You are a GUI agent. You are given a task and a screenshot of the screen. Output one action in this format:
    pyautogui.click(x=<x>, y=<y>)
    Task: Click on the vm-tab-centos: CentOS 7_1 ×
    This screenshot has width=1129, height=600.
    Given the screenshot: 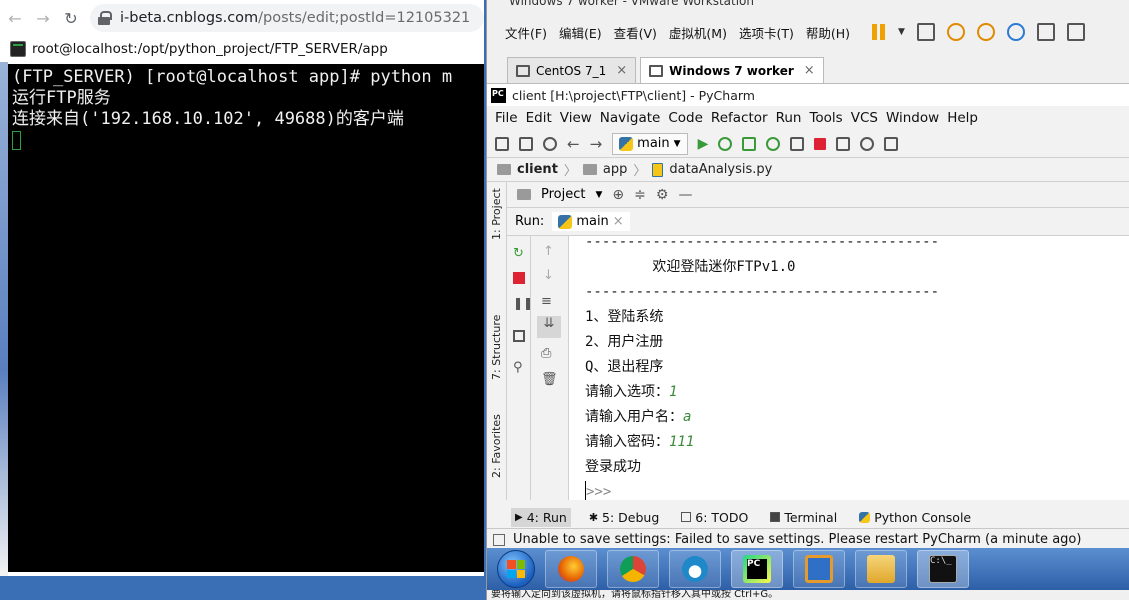 What is the action you would take?
    pyautogui.click(x=572, y=70)
    